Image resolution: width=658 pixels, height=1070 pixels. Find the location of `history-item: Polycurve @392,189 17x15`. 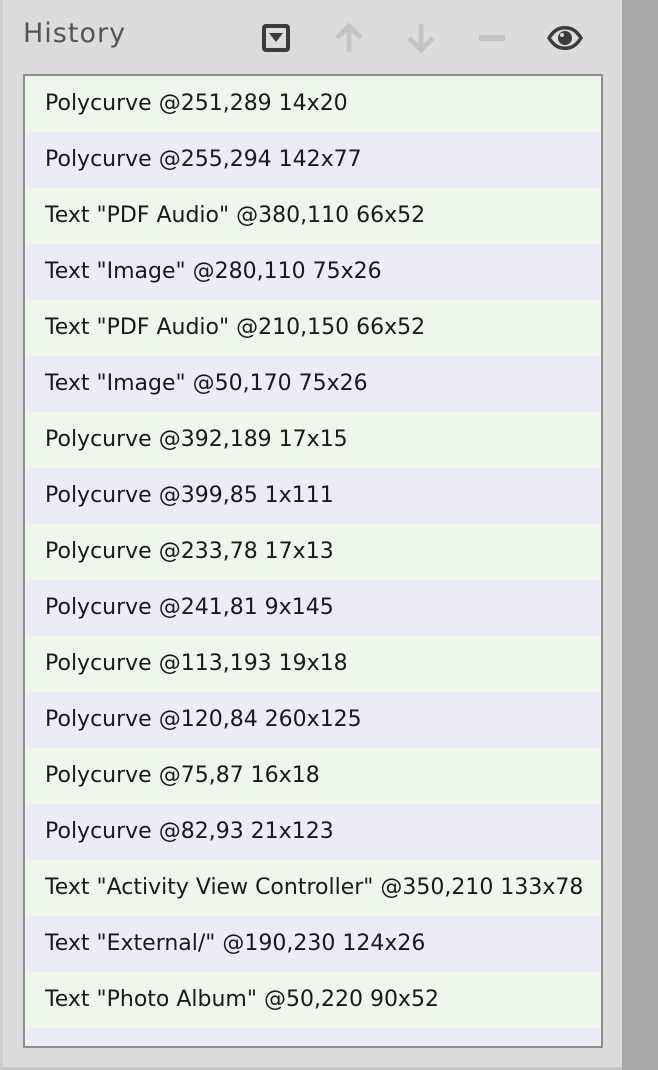

history-item: Polycurve @392,189 17x15 is located at coordinates (313, 440).